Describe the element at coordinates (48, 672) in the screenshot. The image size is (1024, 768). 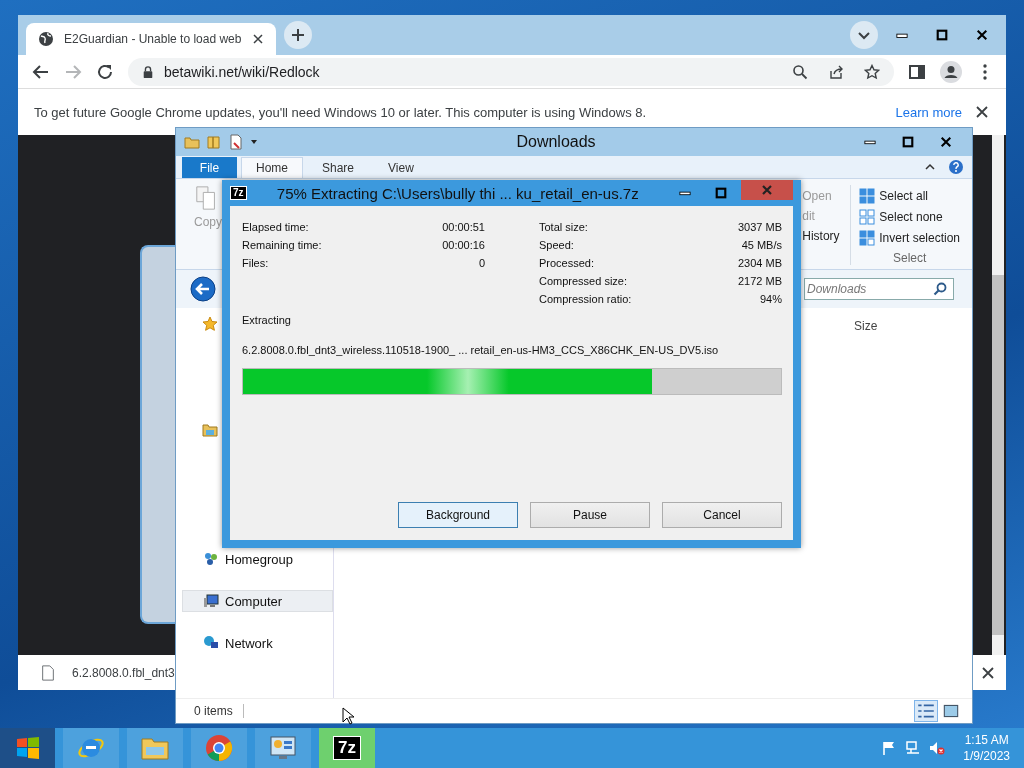
I see `file-icon` at that location.